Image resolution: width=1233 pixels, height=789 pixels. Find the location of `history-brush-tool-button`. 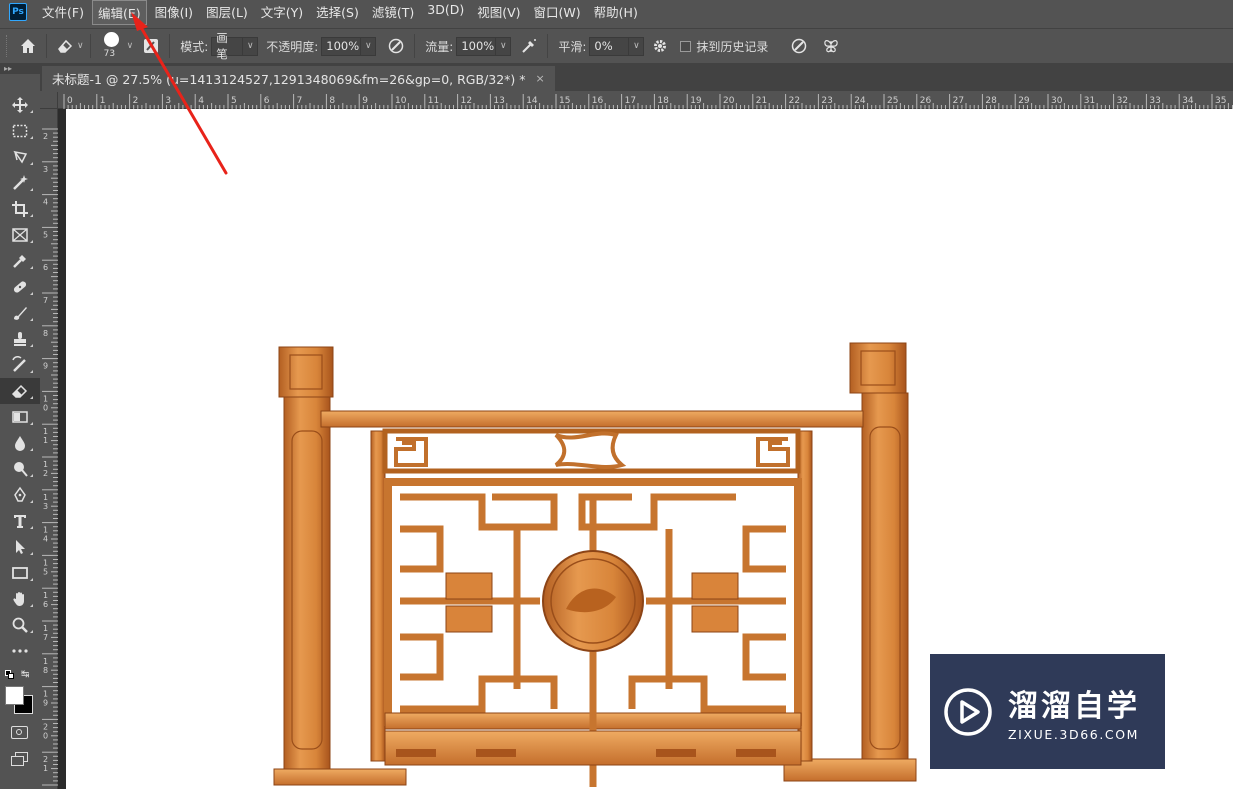

history-brush-tool-button is located at coordinates (20, 365).